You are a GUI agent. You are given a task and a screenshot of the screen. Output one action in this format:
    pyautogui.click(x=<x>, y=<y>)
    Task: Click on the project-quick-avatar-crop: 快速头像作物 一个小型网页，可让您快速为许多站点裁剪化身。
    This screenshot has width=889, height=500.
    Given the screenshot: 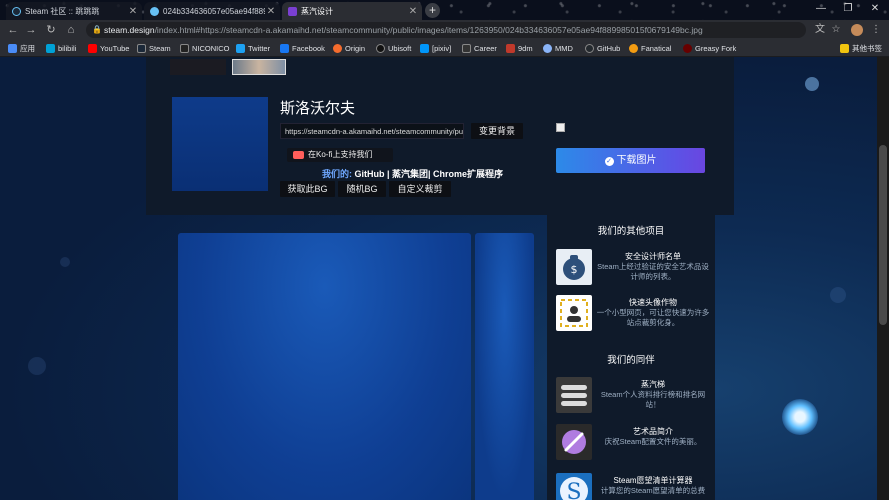 What is the action you would take?
    pyautogui.click(x=634, y=315)
    